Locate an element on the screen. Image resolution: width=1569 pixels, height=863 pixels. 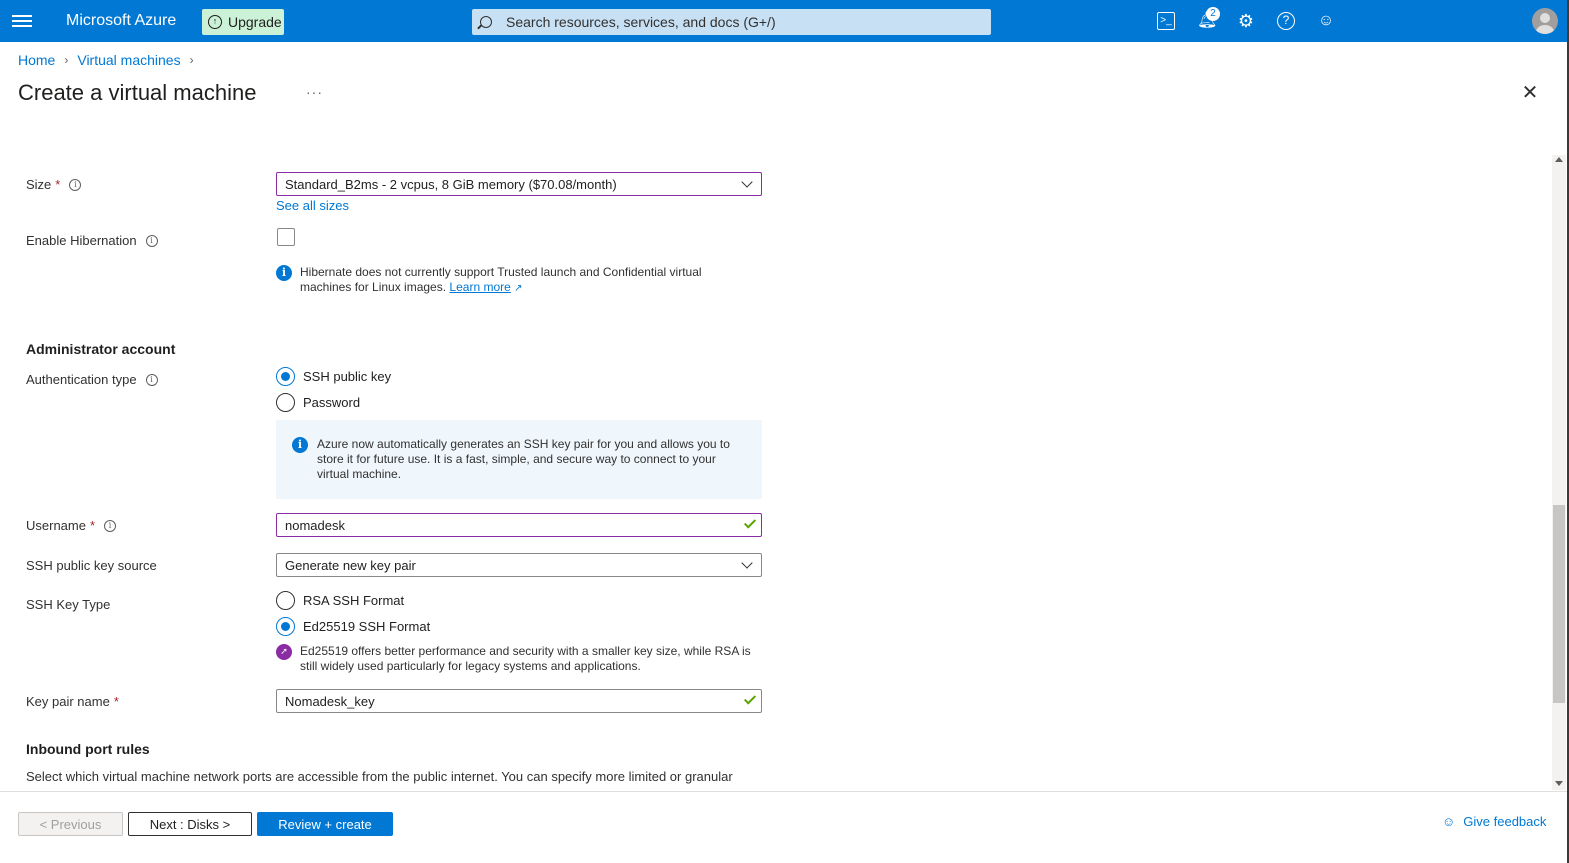
brand-title: Microsoft Azure is located at coordinates (121, 21).